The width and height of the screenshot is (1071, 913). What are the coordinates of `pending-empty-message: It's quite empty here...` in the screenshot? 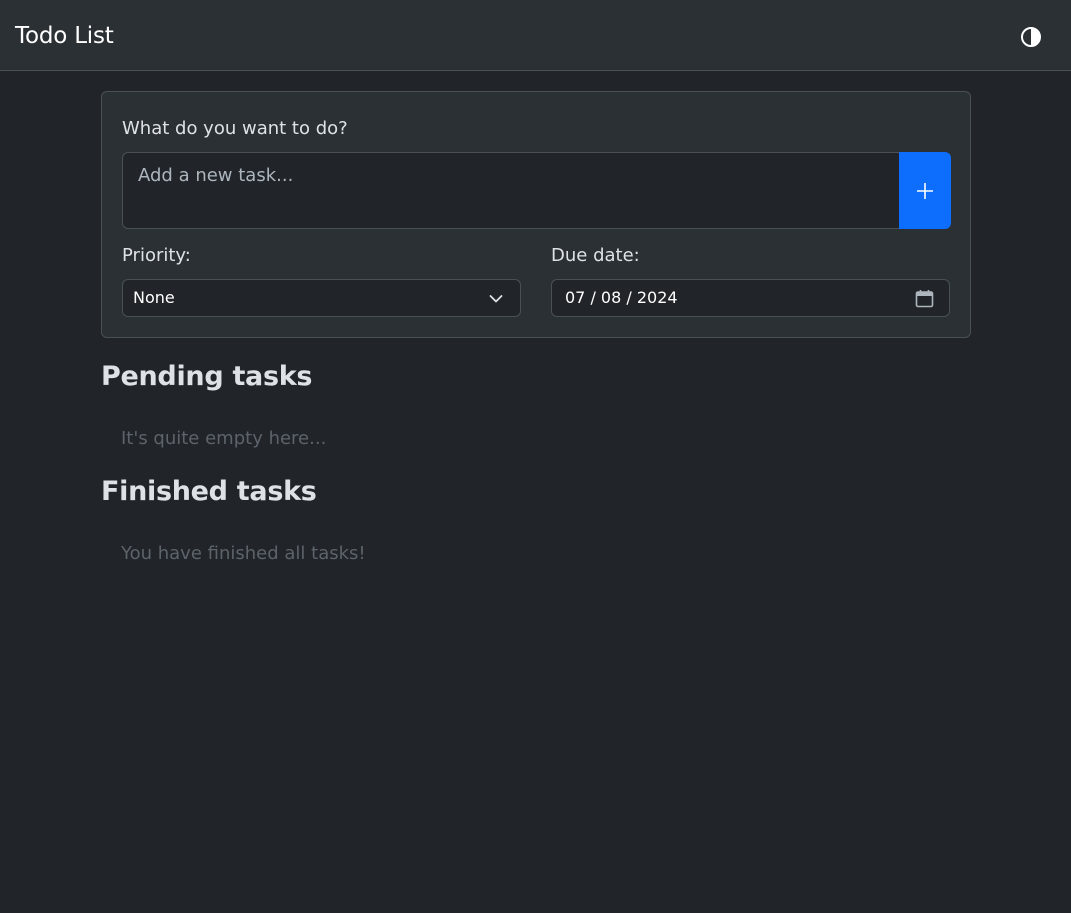 It's located at (224, 438).